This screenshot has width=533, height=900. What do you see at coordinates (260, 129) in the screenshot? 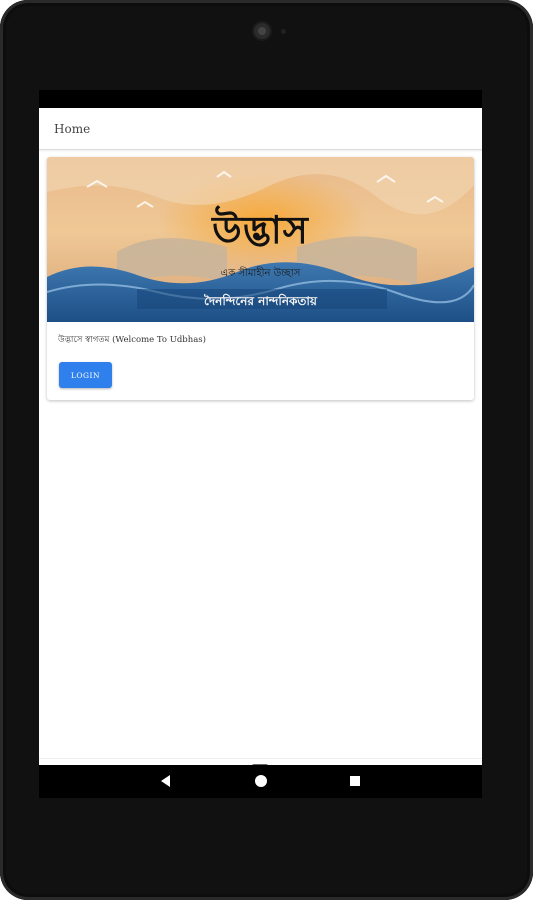
I see `app-header: Home` at bounding box center [260, 129].